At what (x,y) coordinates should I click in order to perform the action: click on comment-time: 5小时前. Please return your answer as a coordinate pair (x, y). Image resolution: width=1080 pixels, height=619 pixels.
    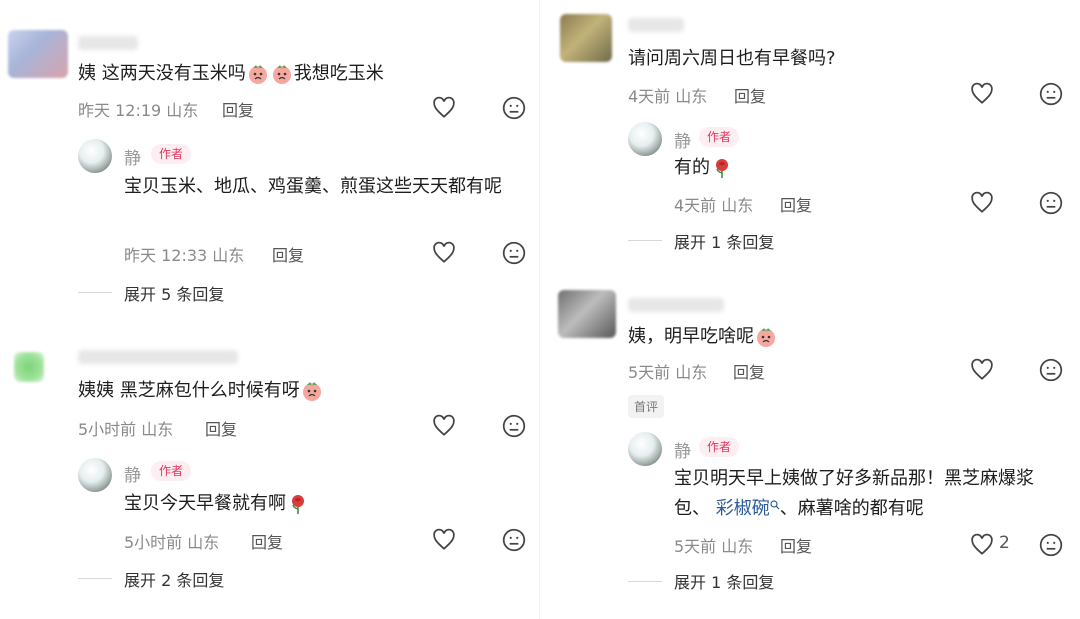
    Looking at the image, I should click on (107, 429).